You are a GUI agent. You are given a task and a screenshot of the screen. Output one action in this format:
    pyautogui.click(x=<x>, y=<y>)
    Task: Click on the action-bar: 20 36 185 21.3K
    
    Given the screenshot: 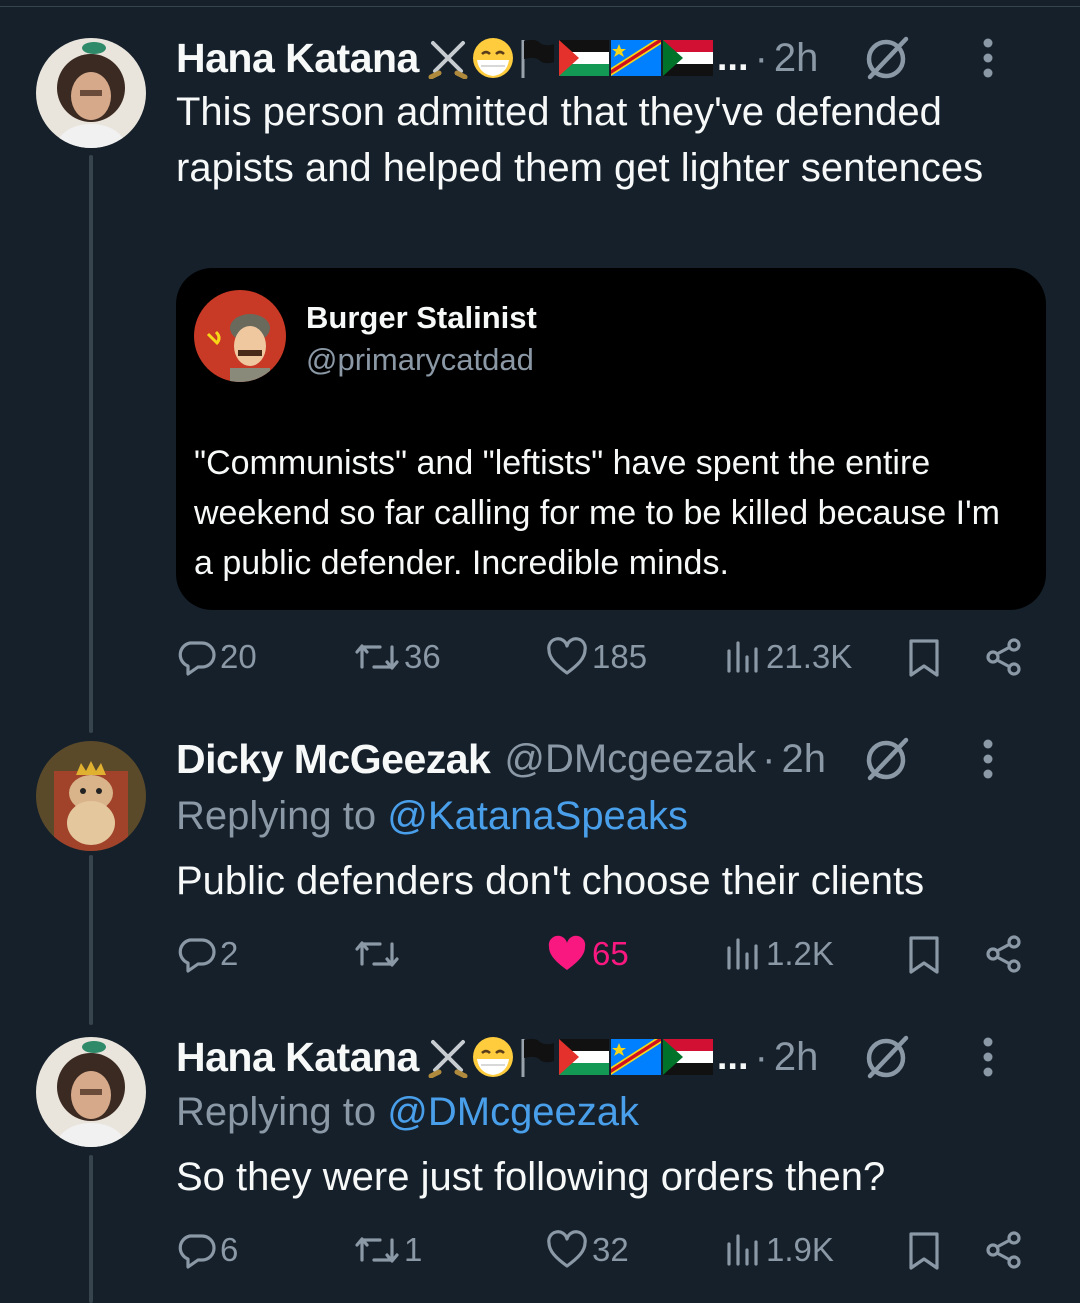 What is the action you would take?
    pyautogui.click(x=606, y=662)
    